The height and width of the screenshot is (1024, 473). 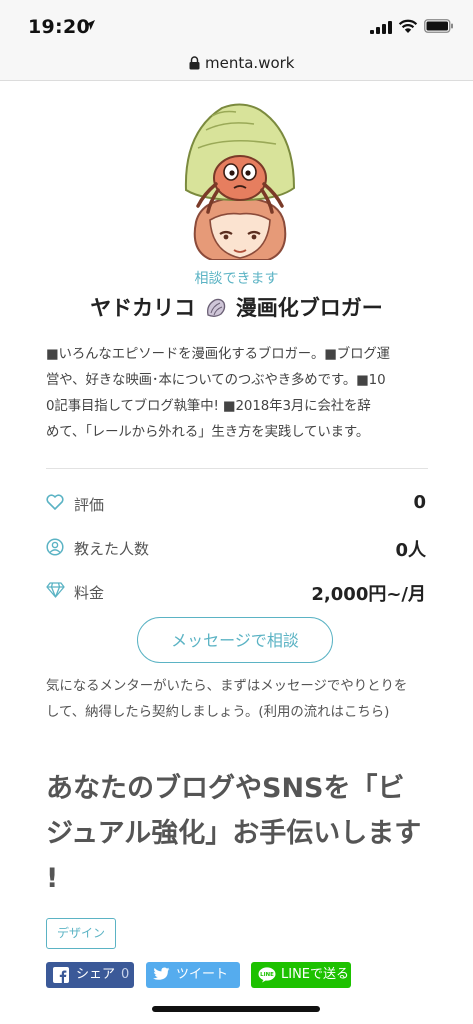 I want to click on profile-name-part1: ヤドカリコ, so click(x=143, y=308).